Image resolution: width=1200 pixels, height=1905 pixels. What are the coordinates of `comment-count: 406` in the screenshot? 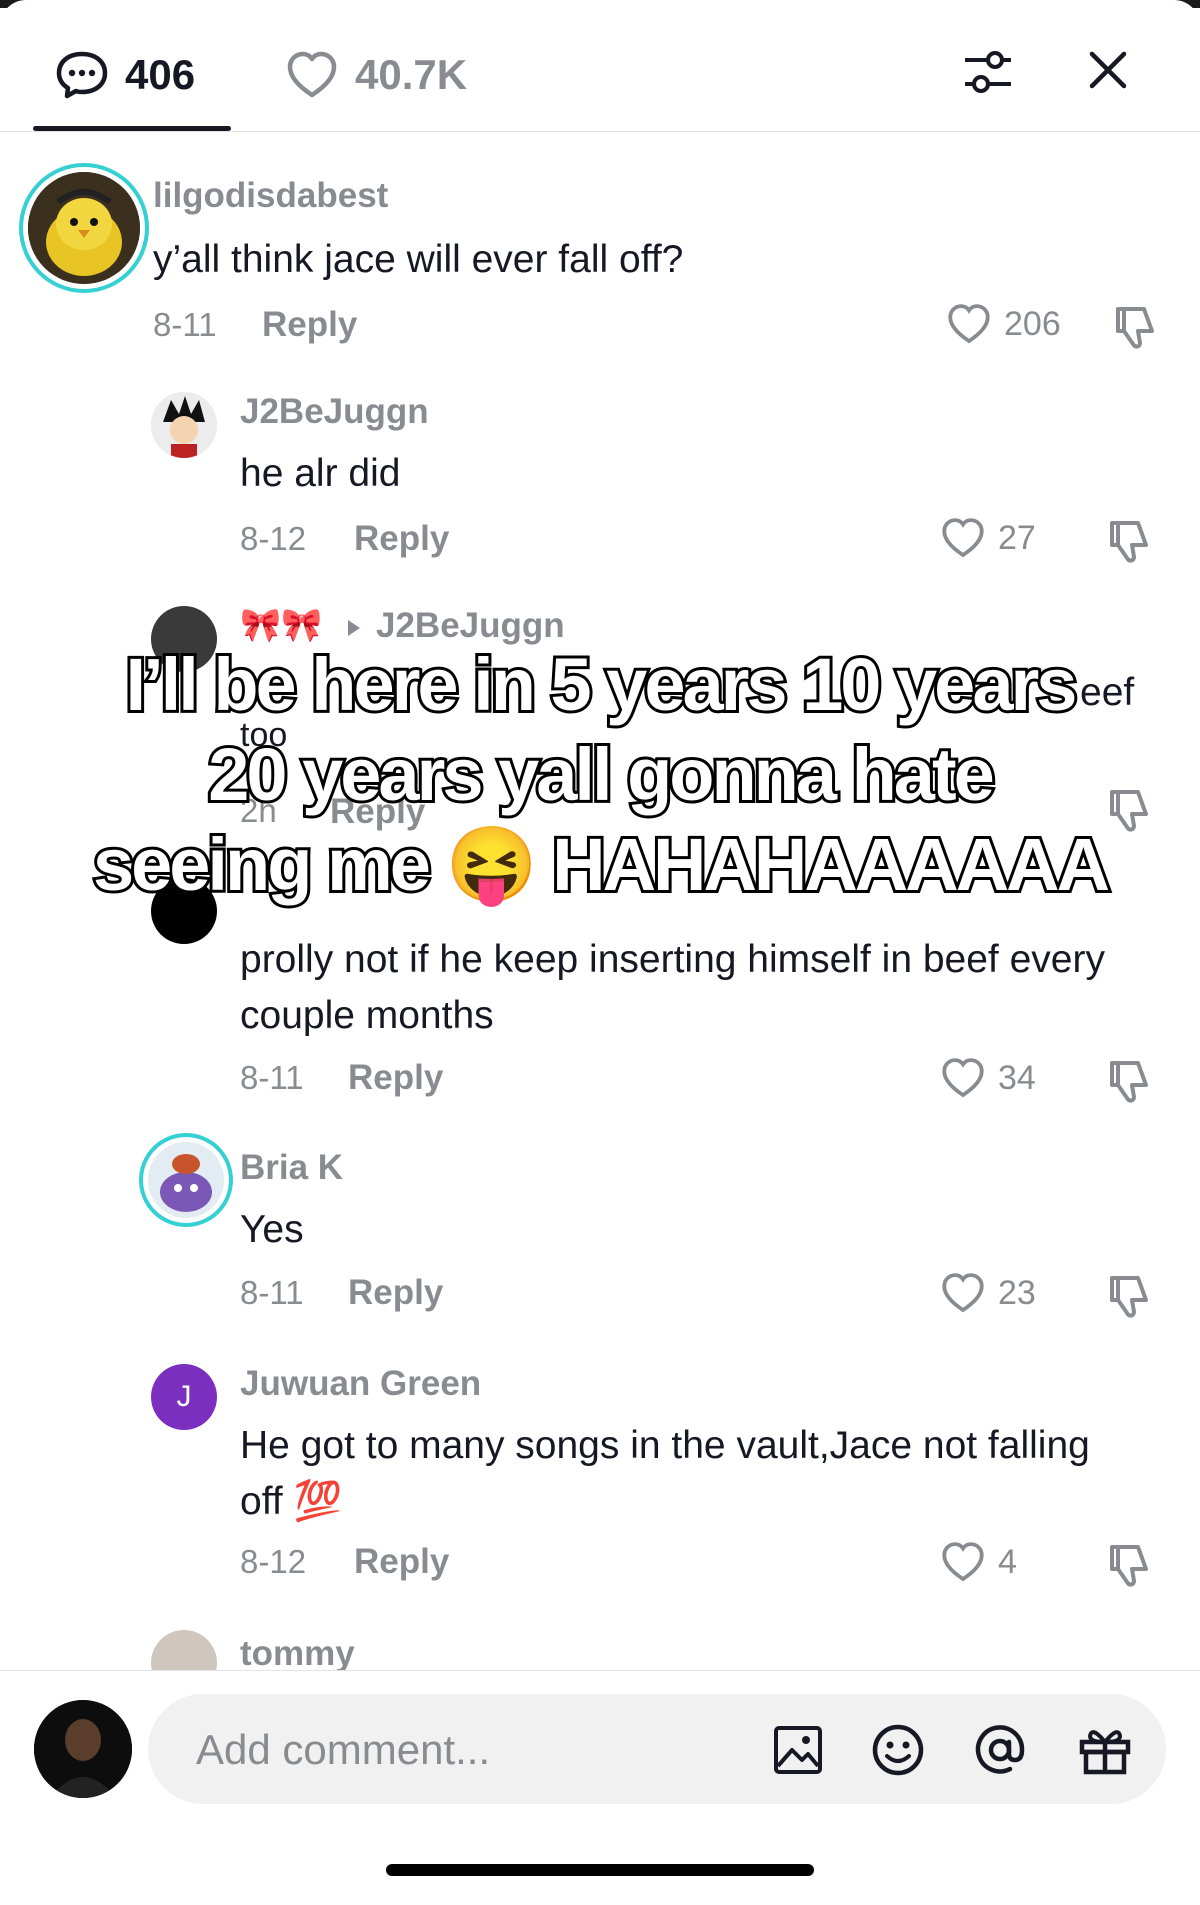 It's located at (160, 74).